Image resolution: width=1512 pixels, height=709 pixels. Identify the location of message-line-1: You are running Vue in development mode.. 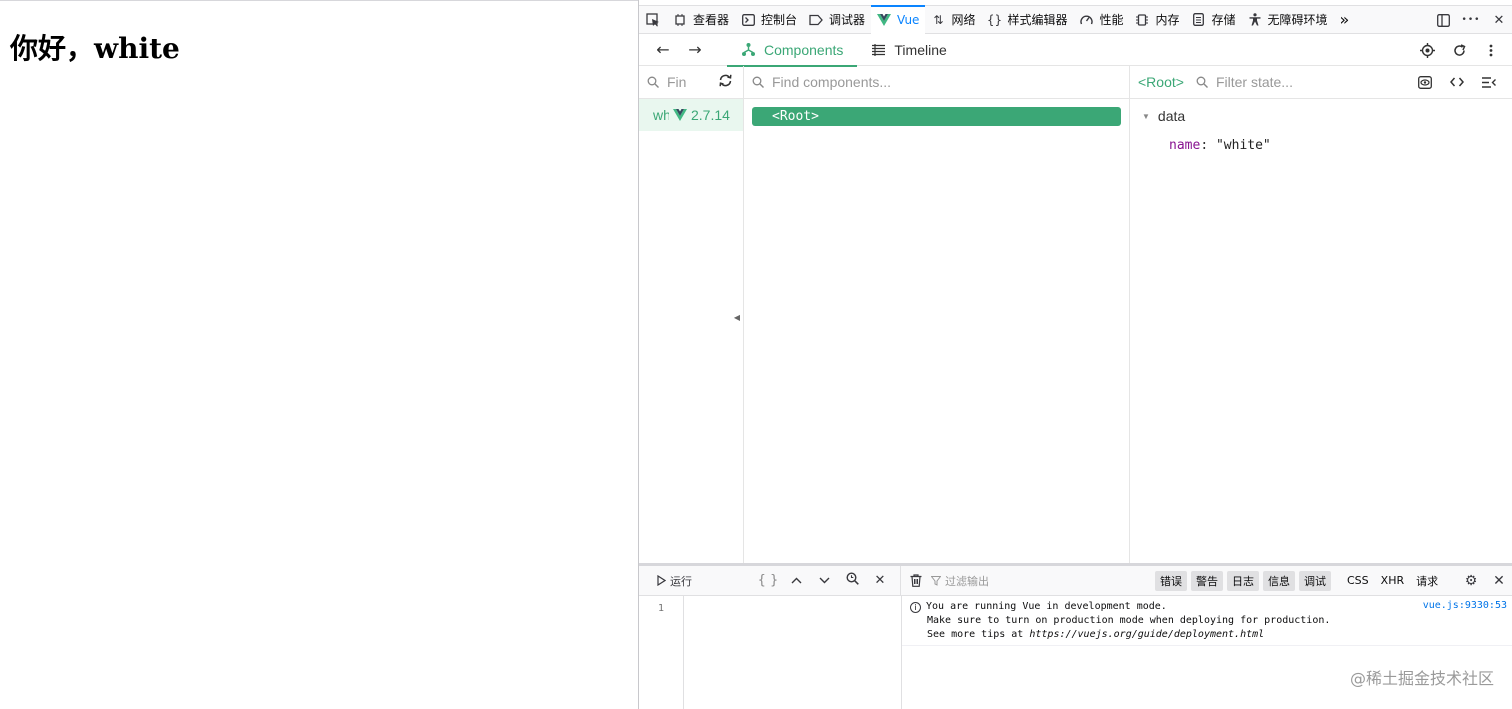
(1046, 606).